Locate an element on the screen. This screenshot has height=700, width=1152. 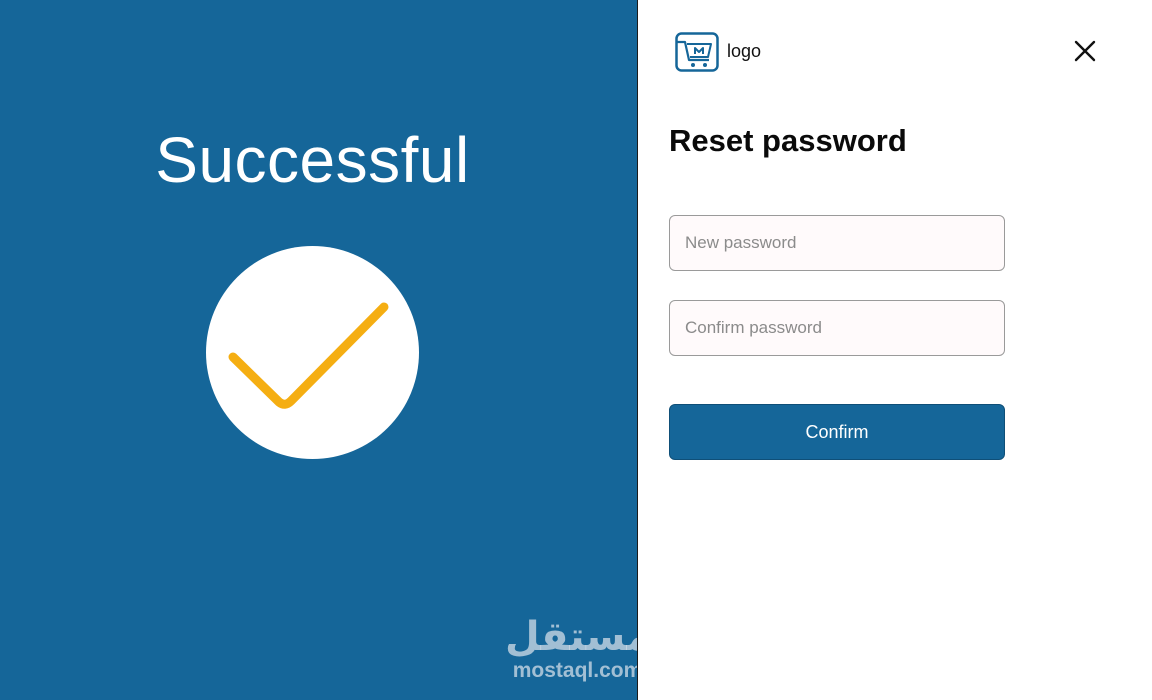
close-icon is located at coordinates (1085, 51).